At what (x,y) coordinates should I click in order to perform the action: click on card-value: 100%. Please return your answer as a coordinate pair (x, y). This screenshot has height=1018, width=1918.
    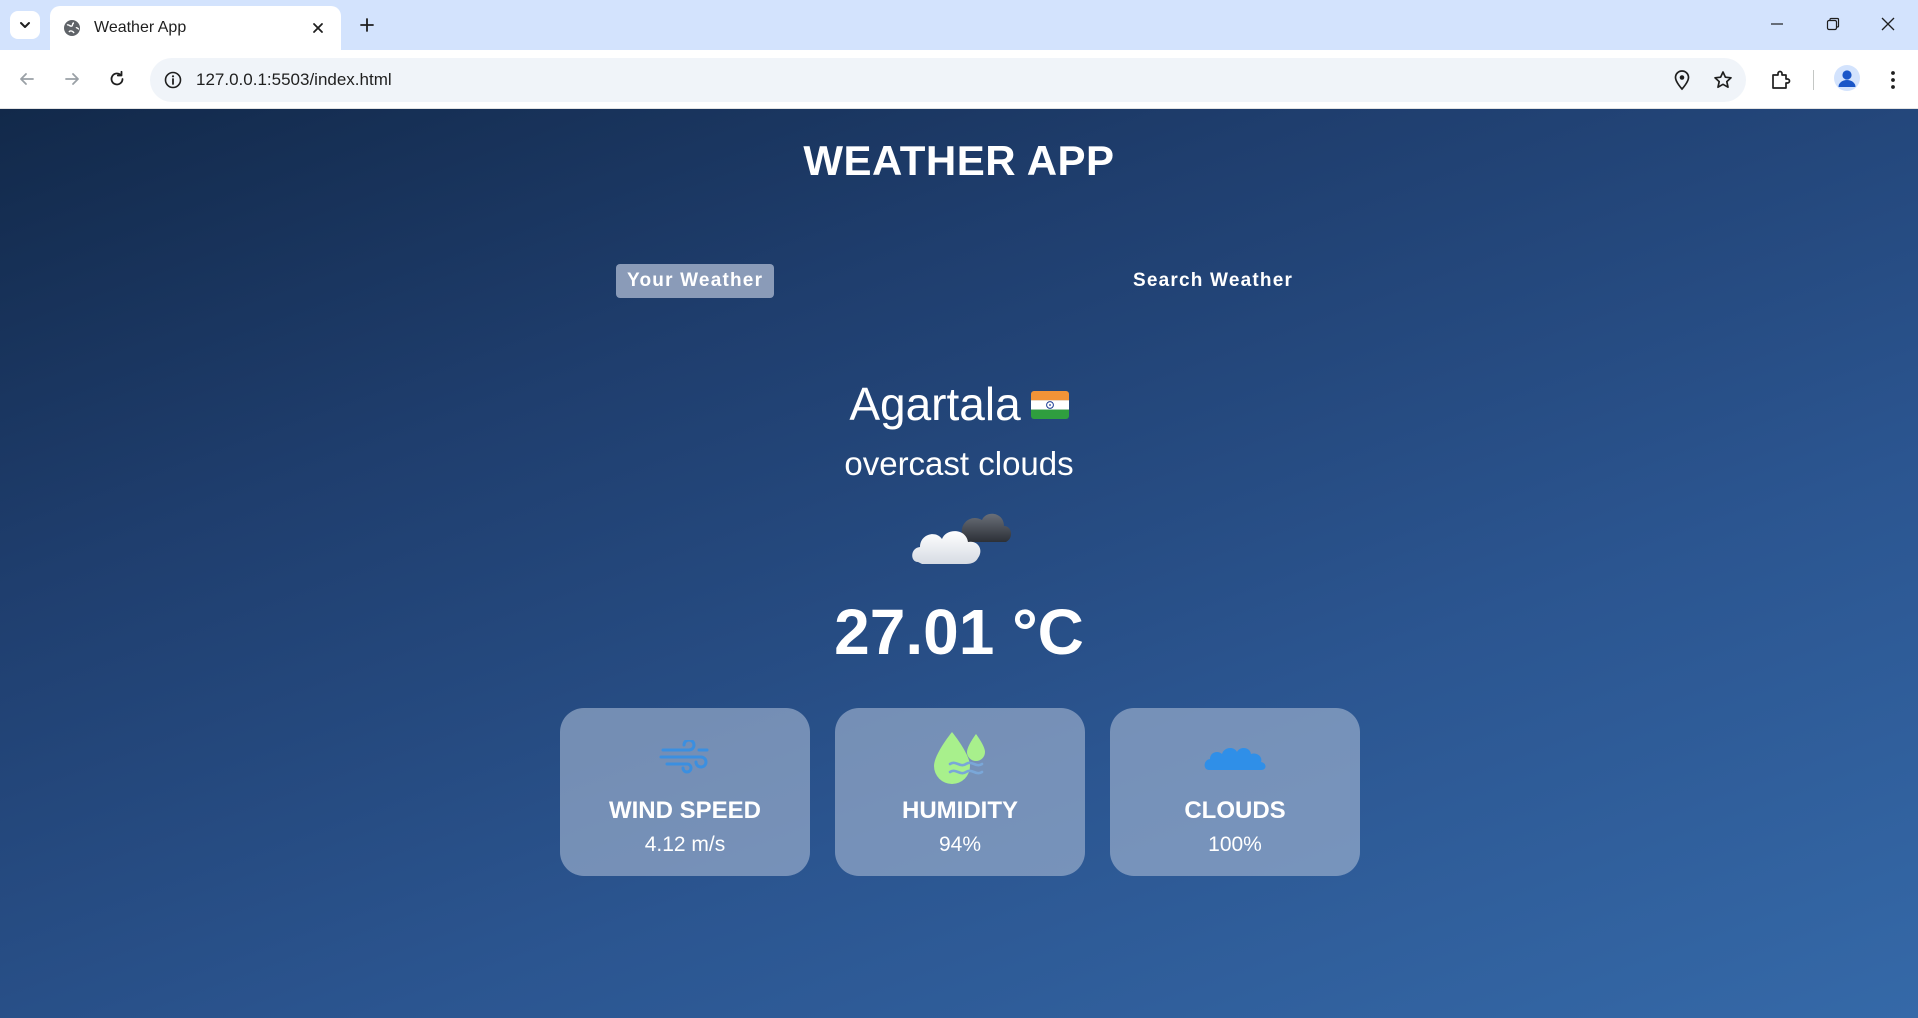
    Looking at the image, I should click on (1235, 844).